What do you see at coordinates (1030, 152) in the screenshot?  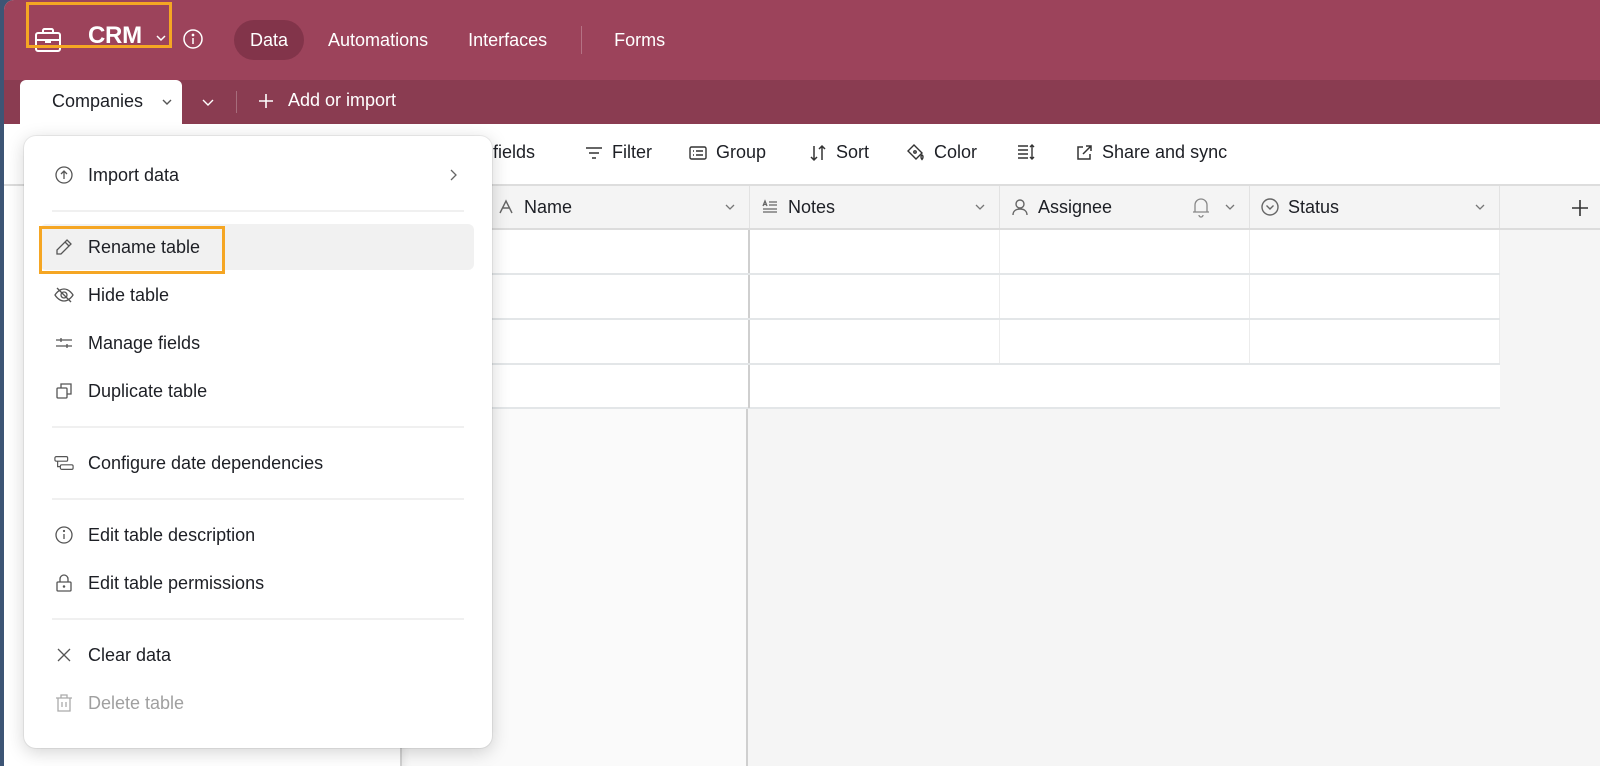 I see `row-height-button` at bounding box center [1030, 152].